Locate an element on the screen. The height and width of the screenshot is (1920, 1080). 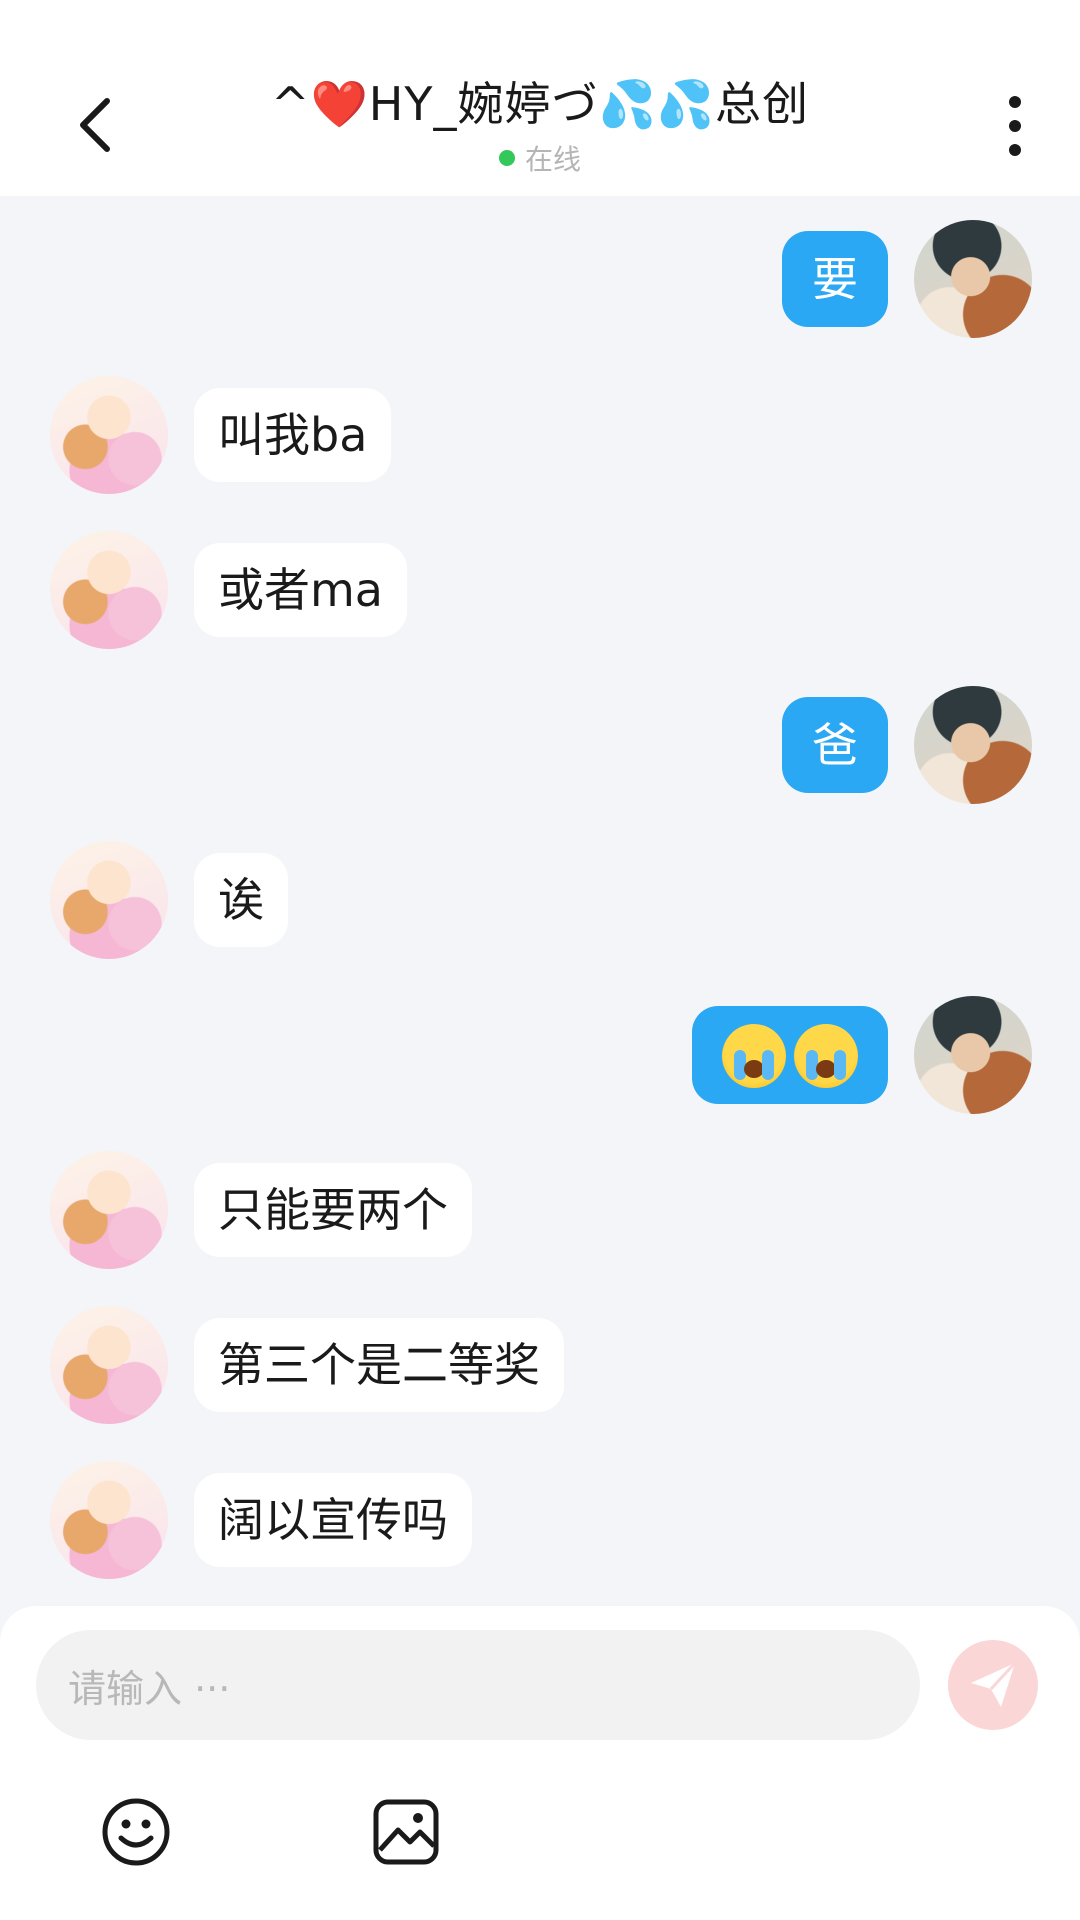
sent-bubble: 要 is located at coordinates (835, 279).